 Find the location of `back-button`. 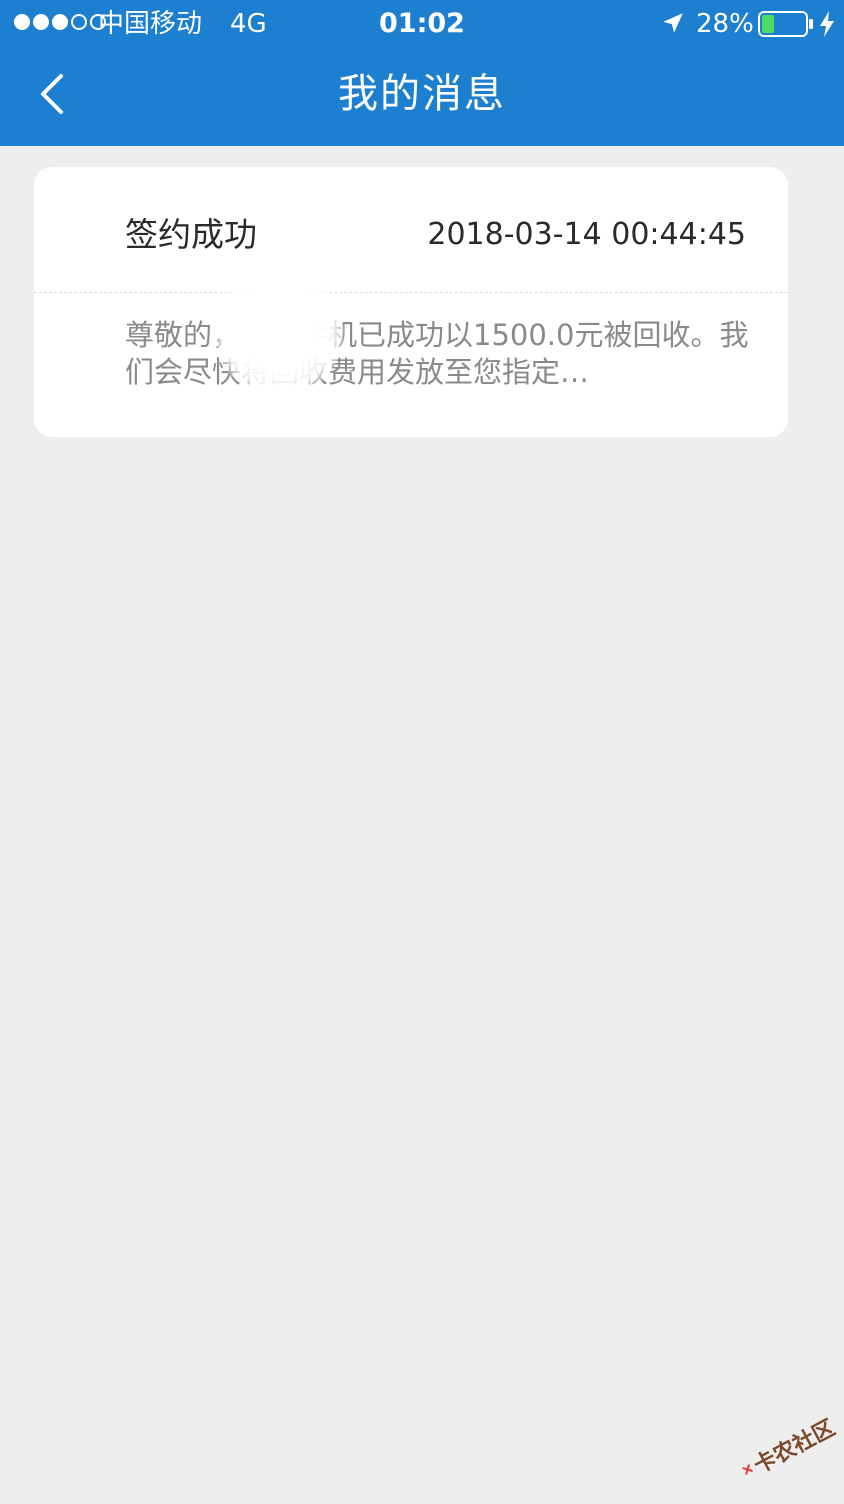

back-button is located at coordinates (52, 94).